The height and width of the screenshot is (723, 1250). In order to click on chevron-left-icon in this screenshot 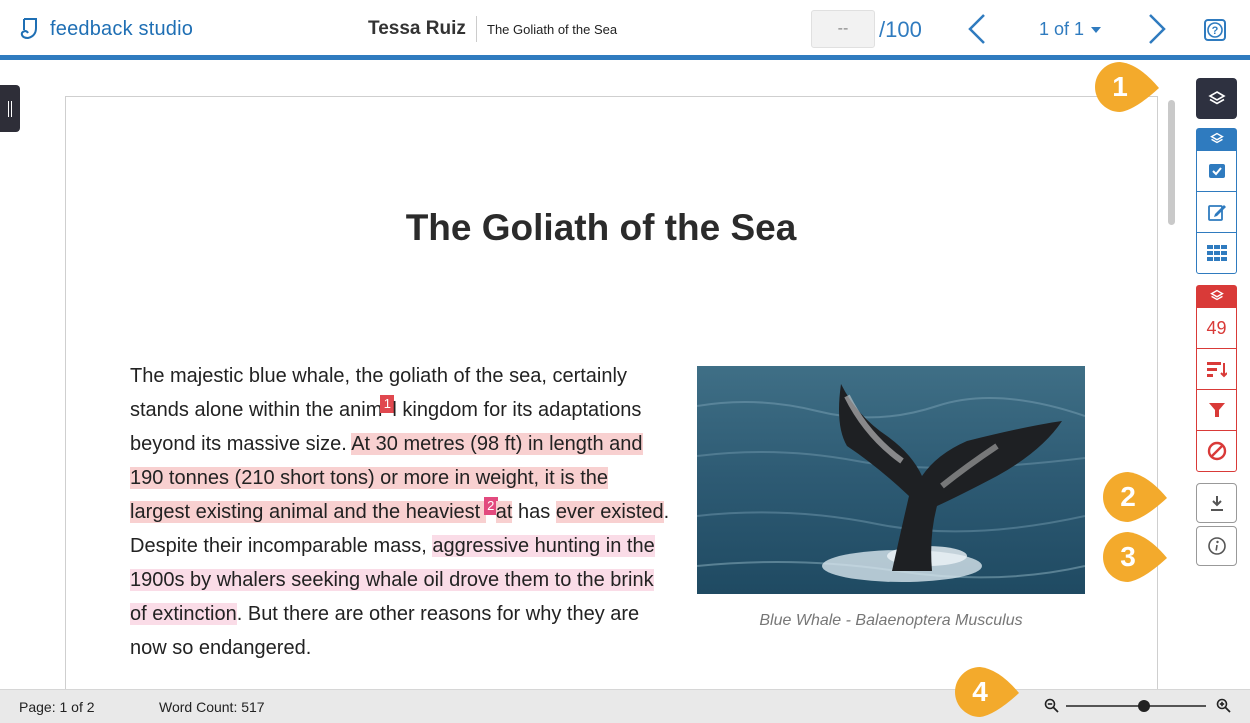, I will do `click(976, 29)`.